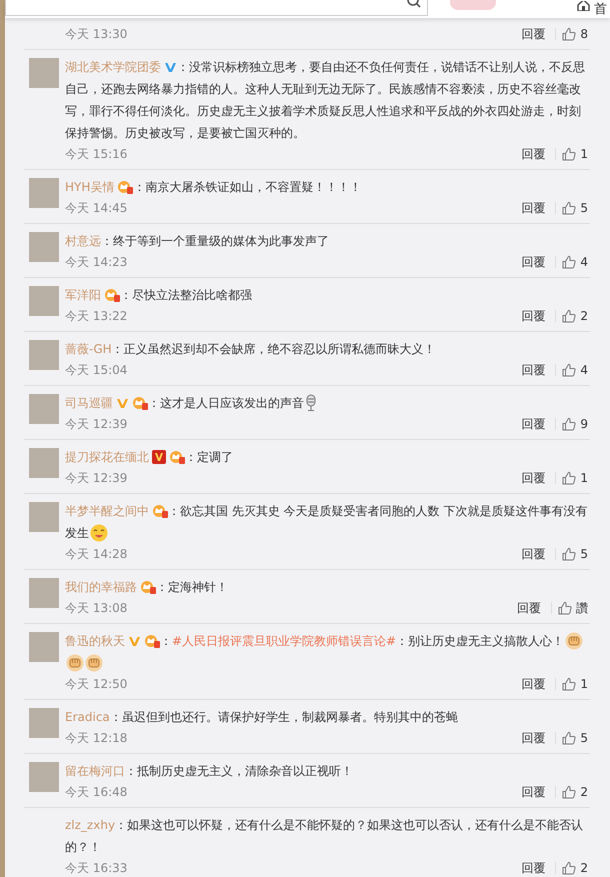 Image resolution: width=610 pixels, height=877 pixels. I want to click on comment-time: 今天 15:04, so click(96, 370).